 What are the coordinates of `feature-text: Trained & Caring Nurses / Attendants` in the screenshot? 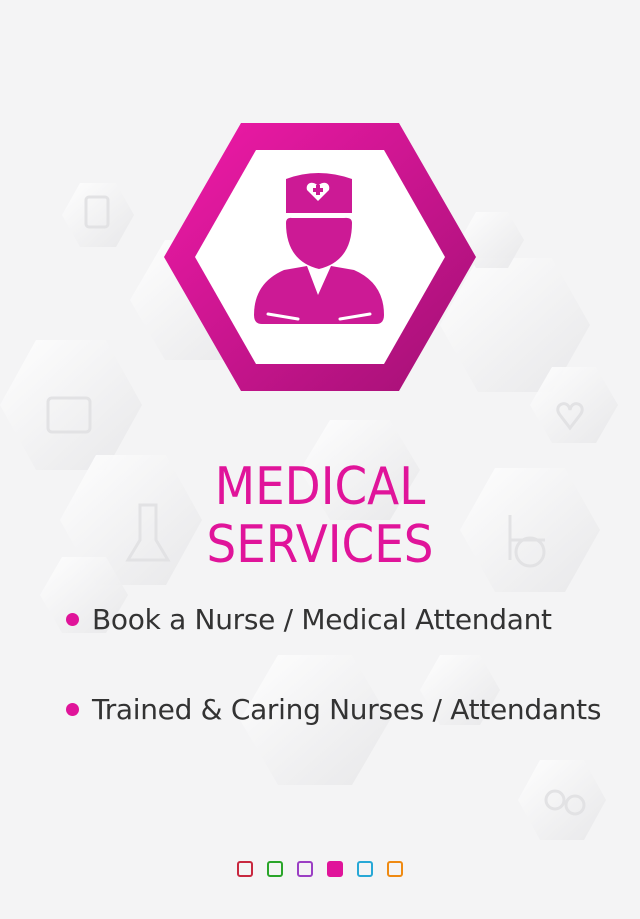 It's located at (347, 709).